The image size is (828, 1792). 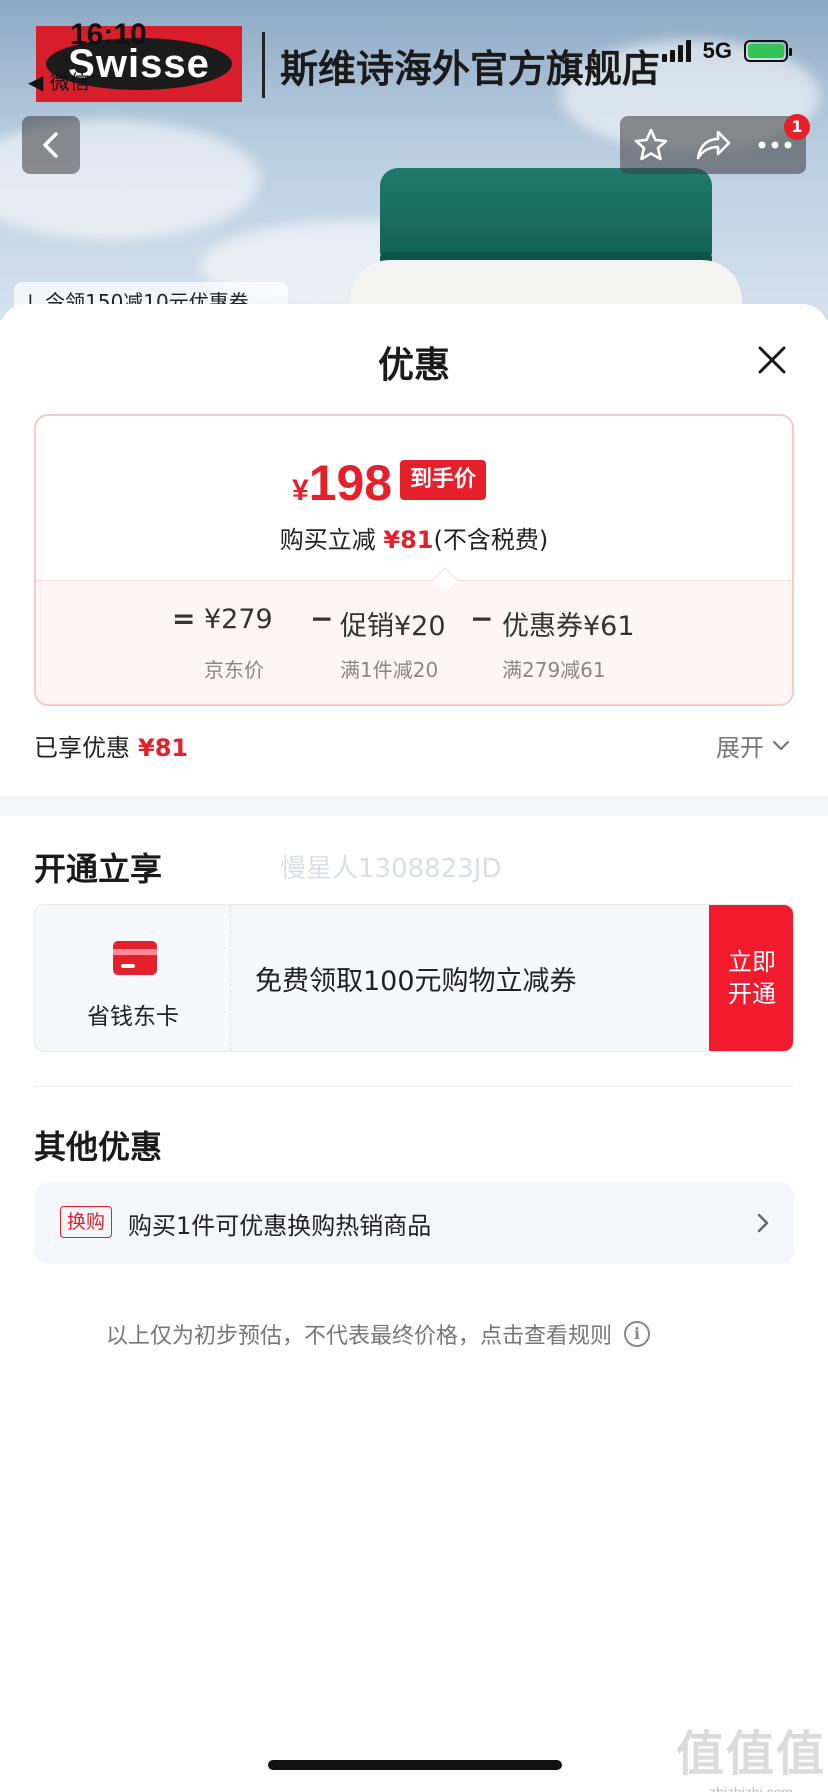 I want to click on savings-card-description: 免费领取100元购物立减券, so click(x=416, y=981).